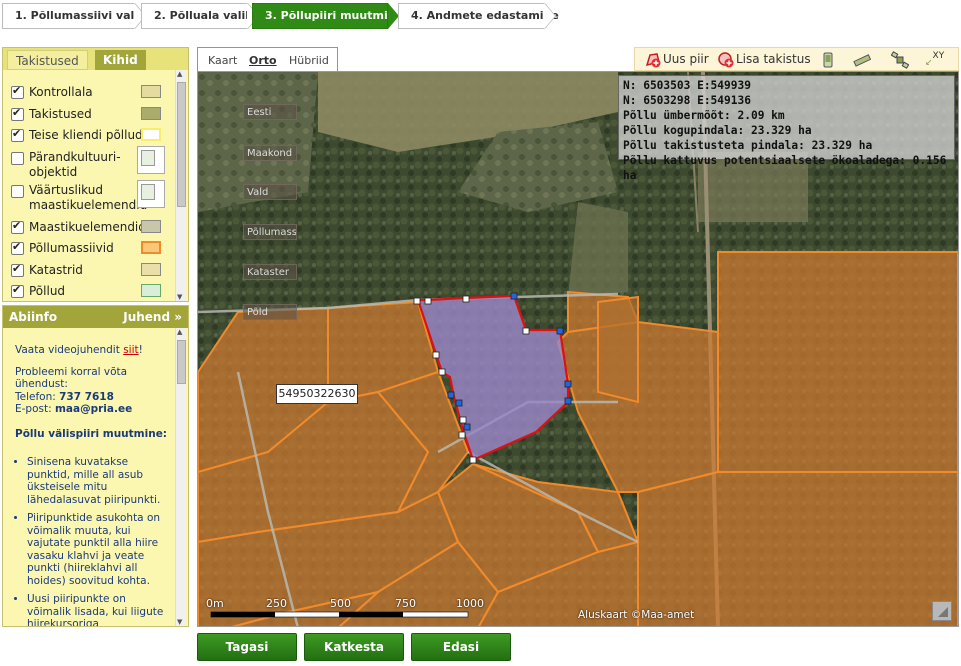  Describe the element at coordinates (461, 647) in the screenshot. I see `next-button: Edasi` at that location.